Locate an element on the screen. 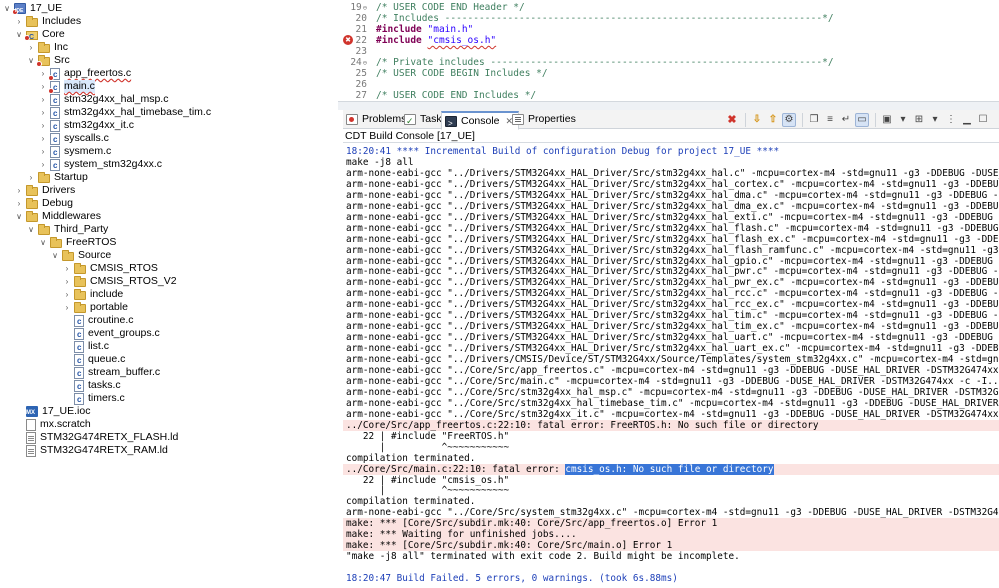  next-error-icon: ⇩ is located at coordinates (757, 120).